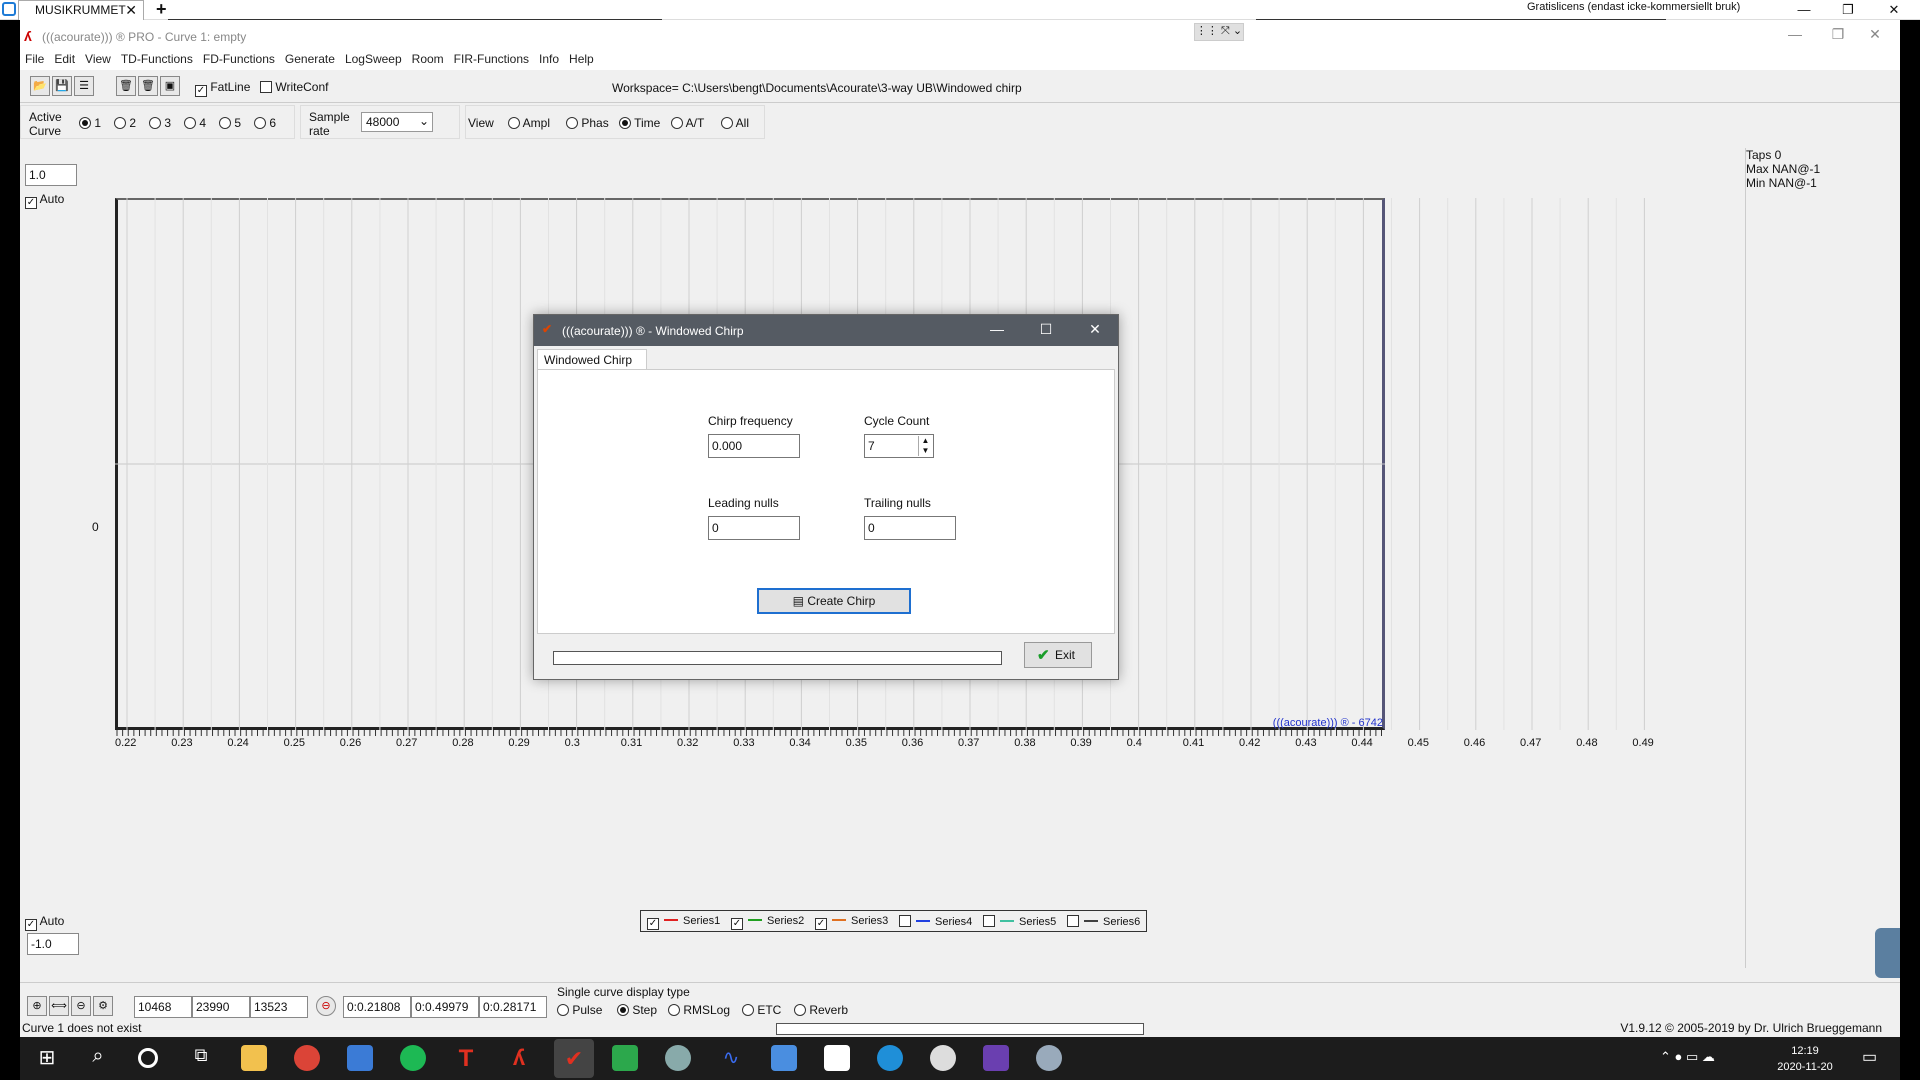  Describe the element at coordinates (37, 1006) in the screenshot. I see `zoom-in-icon: ⊕` at that location.